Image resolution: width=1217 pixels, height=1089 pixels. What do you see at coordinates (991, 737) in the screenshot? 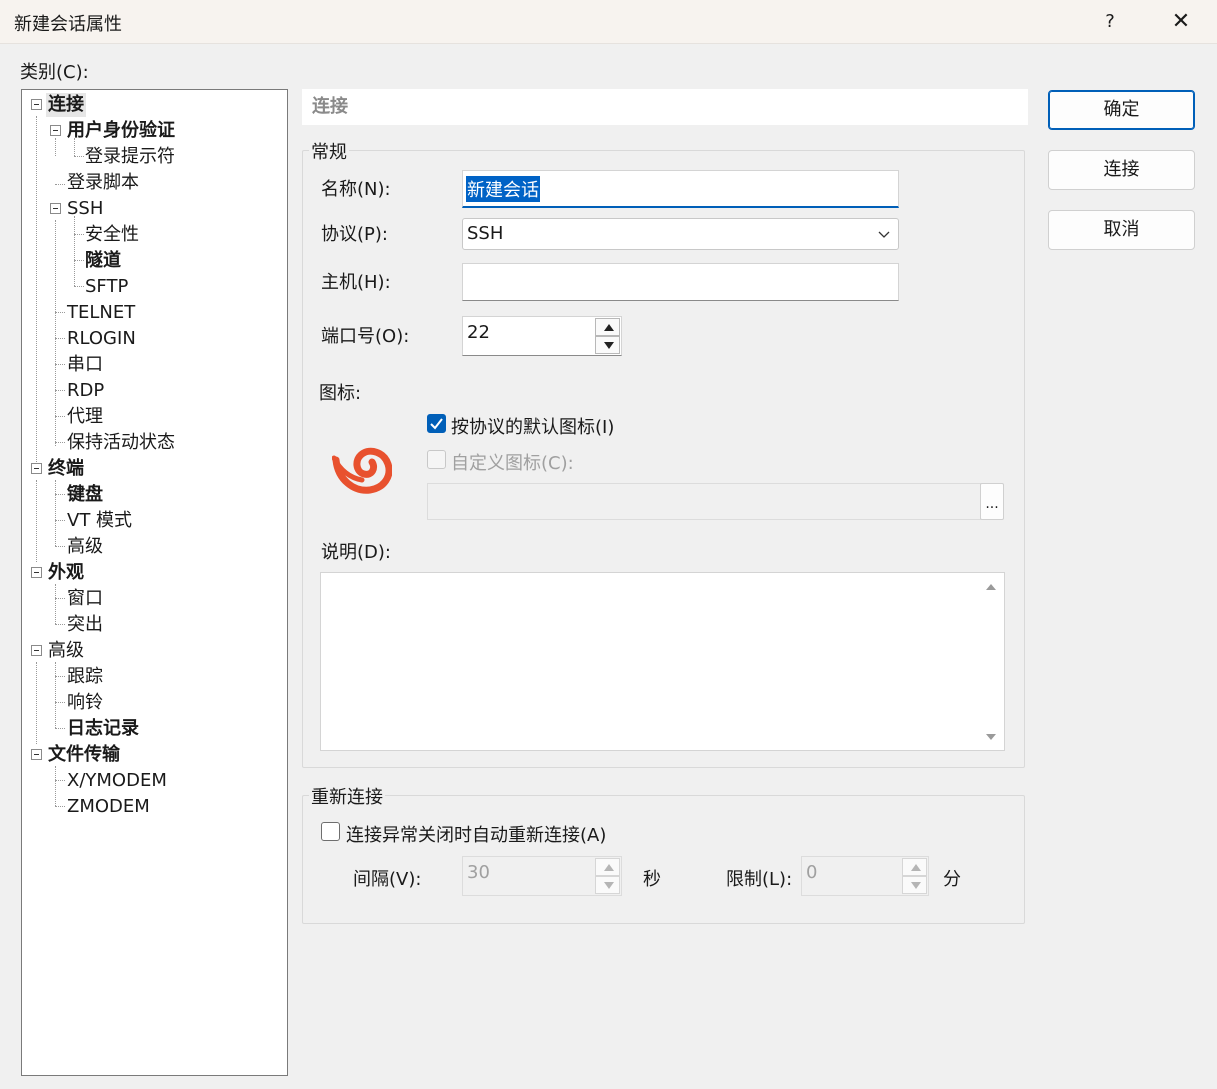
I see `scroll-down-icon` at bounding box center [991, 737].